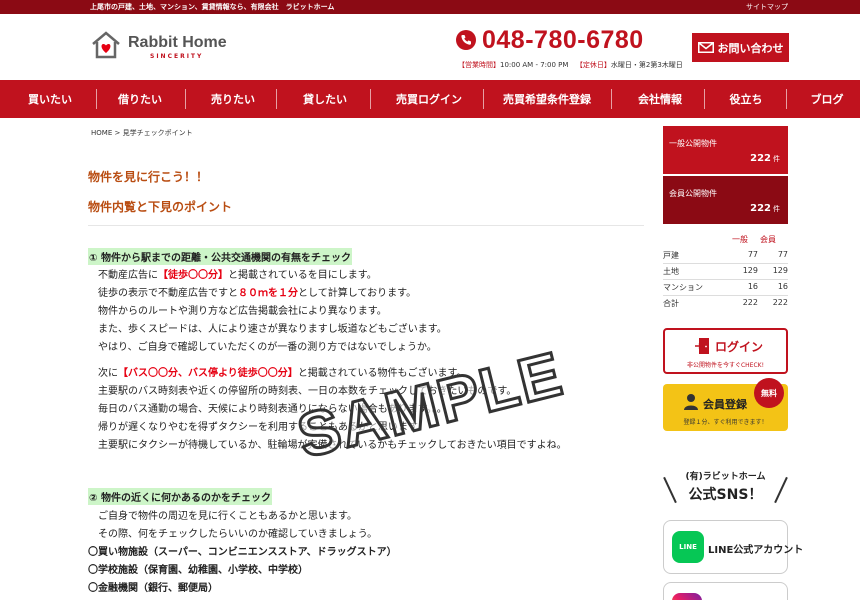  I want to click on section-1-text: 毎日のバス通勤の場合、天候により時刻表通りにならない場合もあります。。。, so click(272, 409).